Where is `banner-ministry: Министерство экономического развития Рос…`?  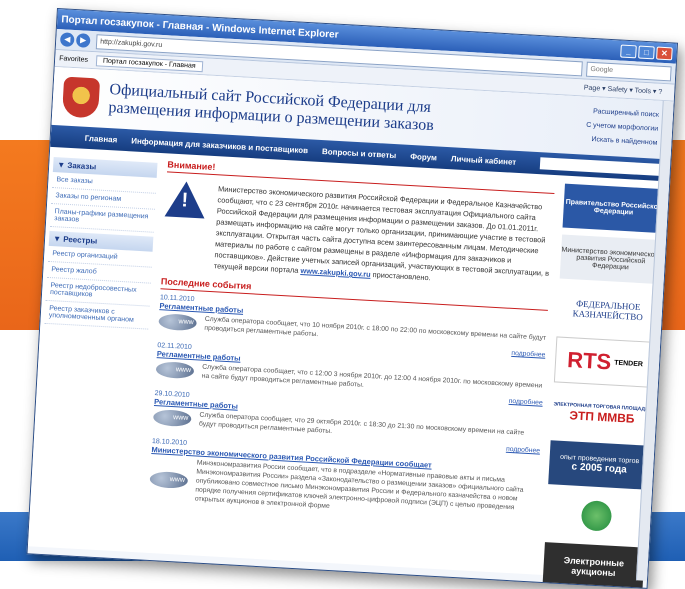 banner-ministry: Министерство экономического развития Рос… is located at coordinates (610, 259).